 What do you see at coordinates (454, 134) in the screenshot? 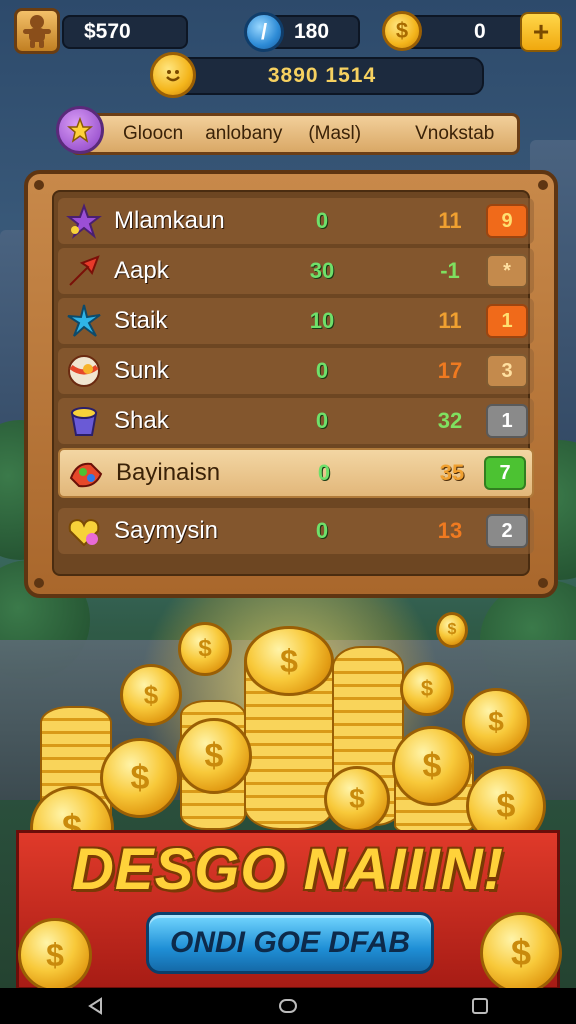
I see `tab-weekly: Vnokstab` at bounding box center [454, 134].